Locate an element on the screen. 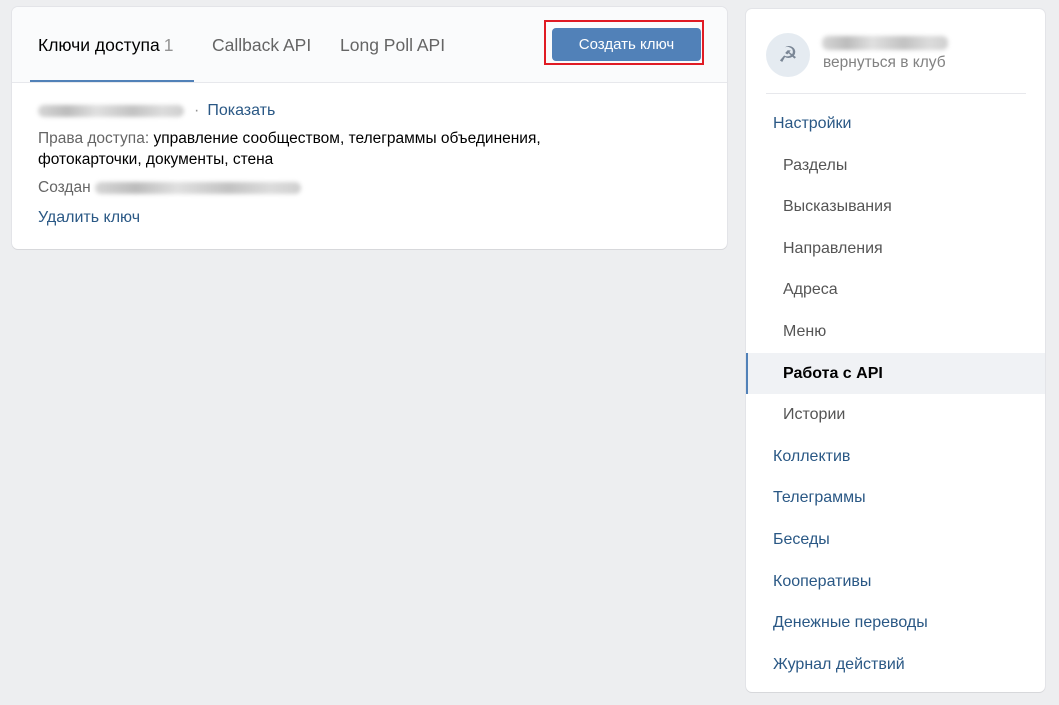 The height and width of the screenshot is (705, 1059). tab-long-poll-api-label: Long Poll API is located at coordinates (393, 45).